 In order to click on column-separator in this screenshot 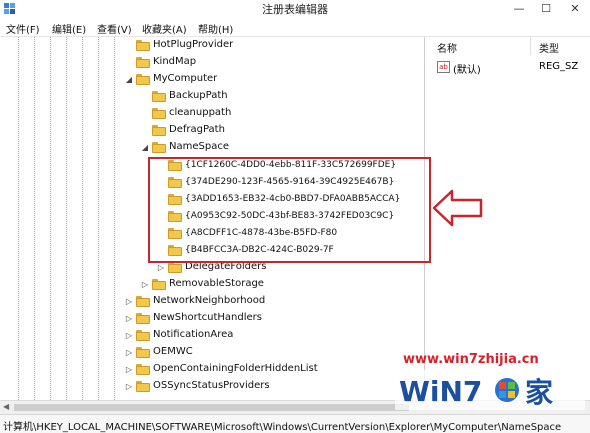, I will do `click(530, 46)`.